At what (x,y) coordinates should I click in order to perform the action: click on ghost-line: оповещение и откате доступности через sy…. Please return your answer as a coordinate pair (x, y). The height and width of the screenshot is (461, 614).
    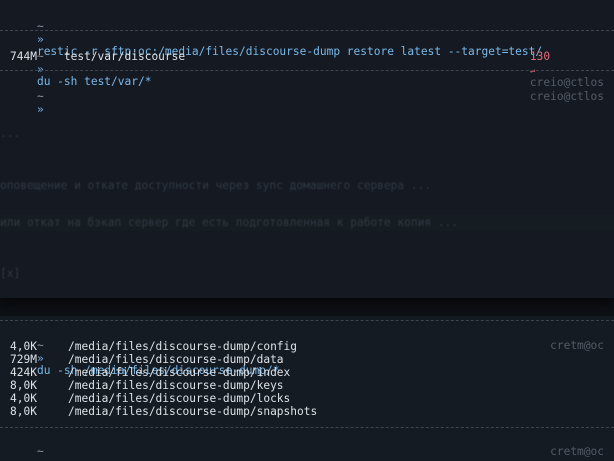
    Looking at the image, I should click on (216, 185).